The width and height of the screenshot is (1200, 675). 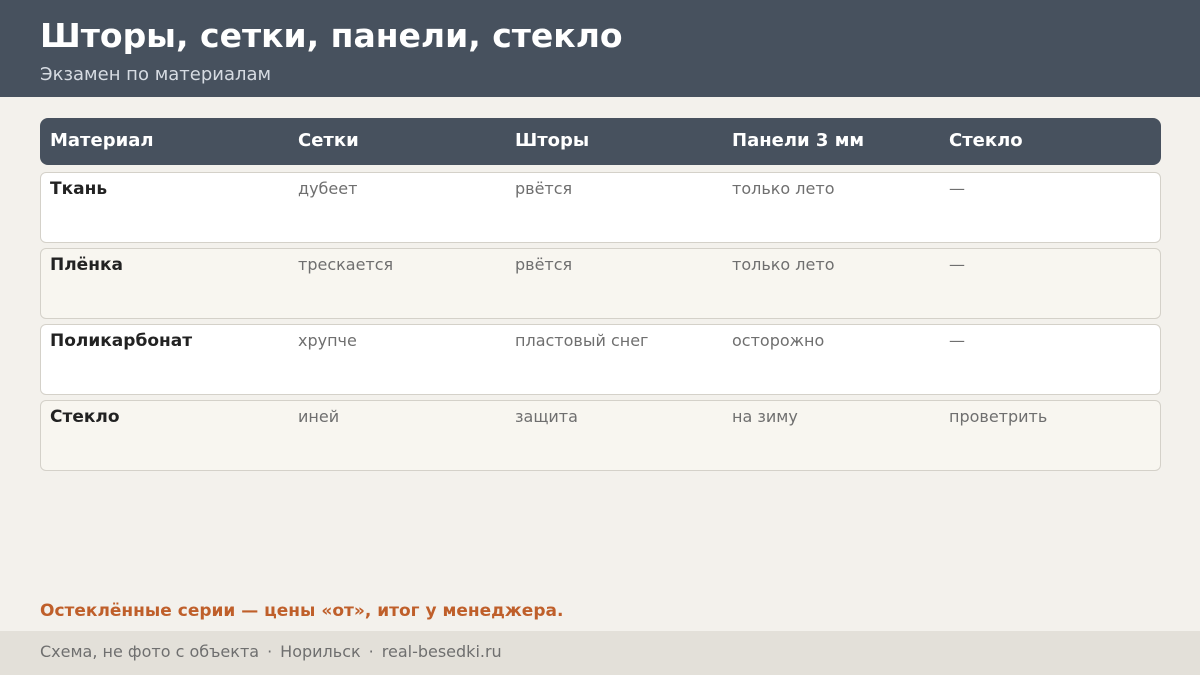 What do you see at coordinates (121, 341) in the screenshot?
I see `material-name: Поликарбонат` at bounding box center [121, 341].